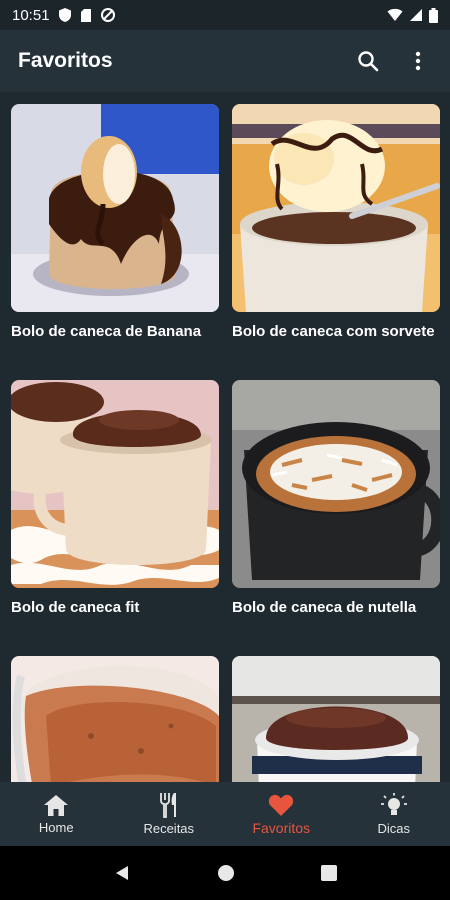 The height and width of the screenshot is (900, 450). I want to click on app-bar: Favoritos, so click(225, 61).